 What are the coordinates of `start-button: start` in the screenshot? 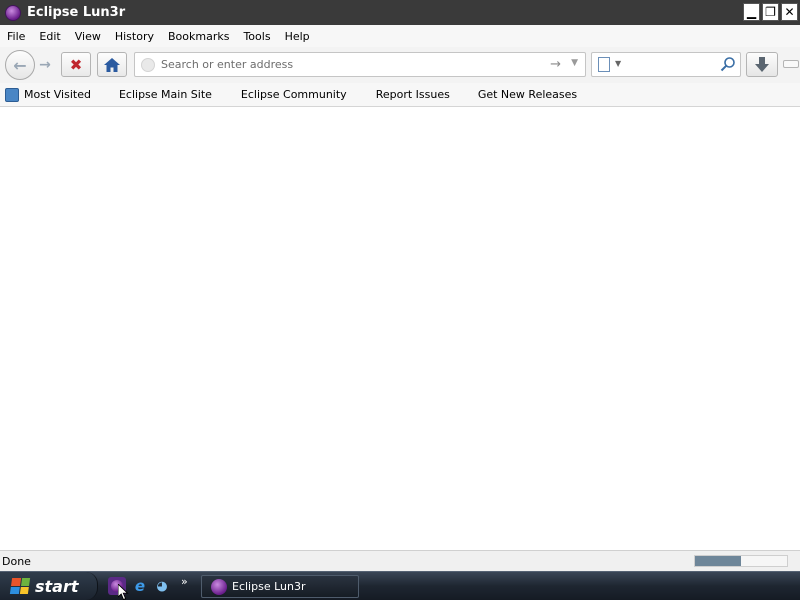 It's located at (49, 586).